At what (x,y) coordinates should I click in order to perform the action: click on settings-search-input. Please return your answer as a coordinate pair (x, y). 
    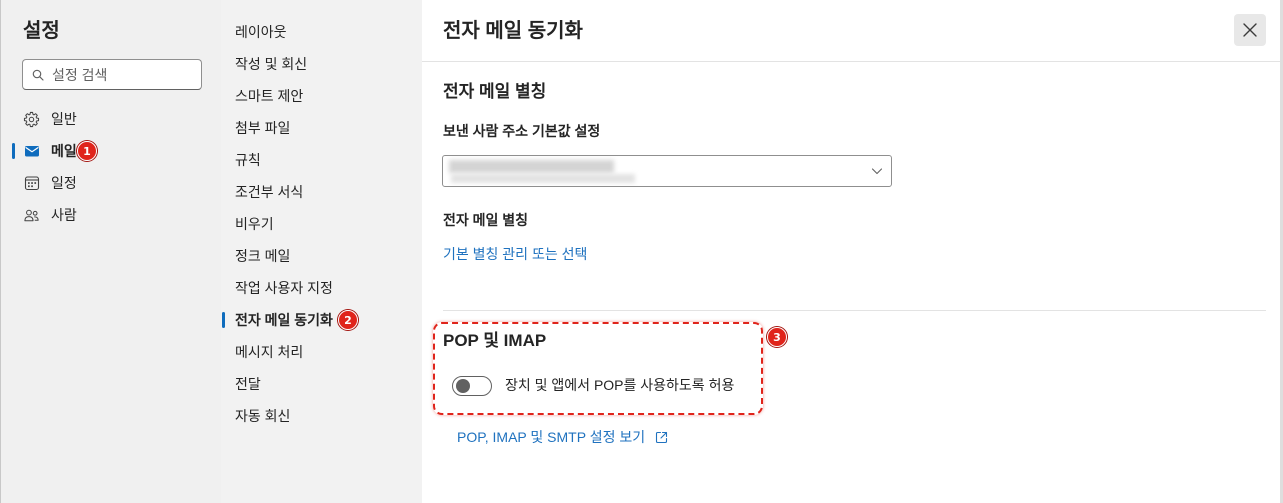
    Looking at the image, I should click on (124, 74).